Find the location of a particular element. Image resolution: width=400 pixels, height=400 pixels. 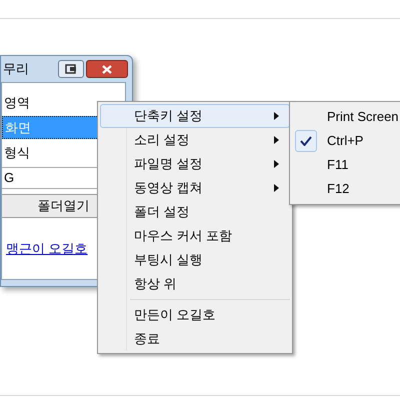

submenu-item: F11 is located at coordinates (346, 165).